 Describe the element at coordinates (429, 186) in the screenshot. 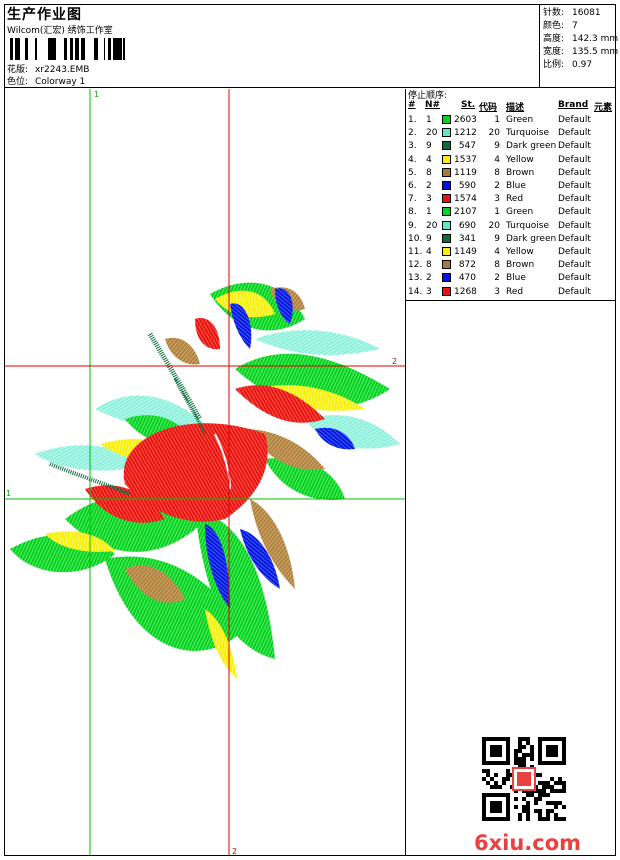

I see `row-needle: 2` at that location.